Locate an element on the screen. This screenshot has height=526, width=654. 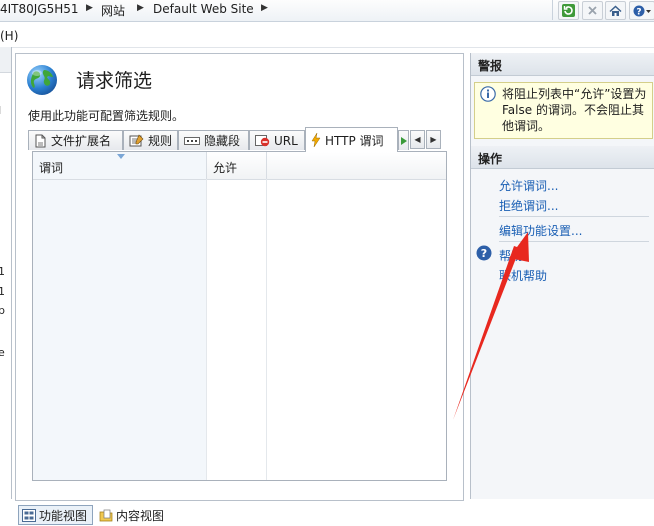
file-extension-icon is located at coordinates (40, 140).